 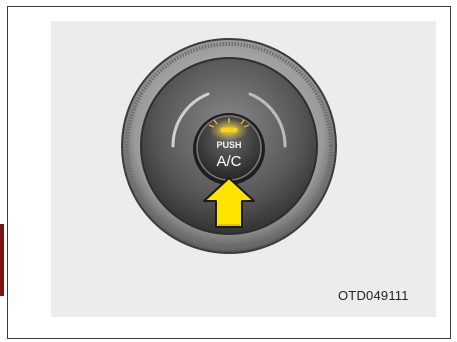 I want to click on indicator-light-icon, so click(x=229, y=129).